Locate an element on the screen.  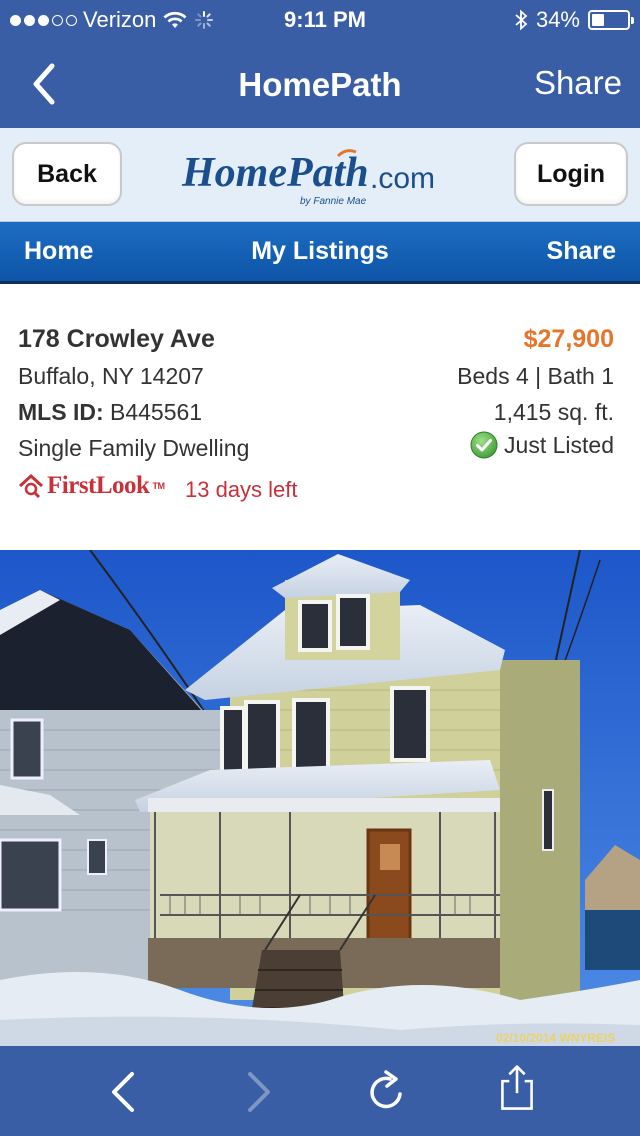
firstlook-logo: FirstLook TM is located at coordinates (91, 486).